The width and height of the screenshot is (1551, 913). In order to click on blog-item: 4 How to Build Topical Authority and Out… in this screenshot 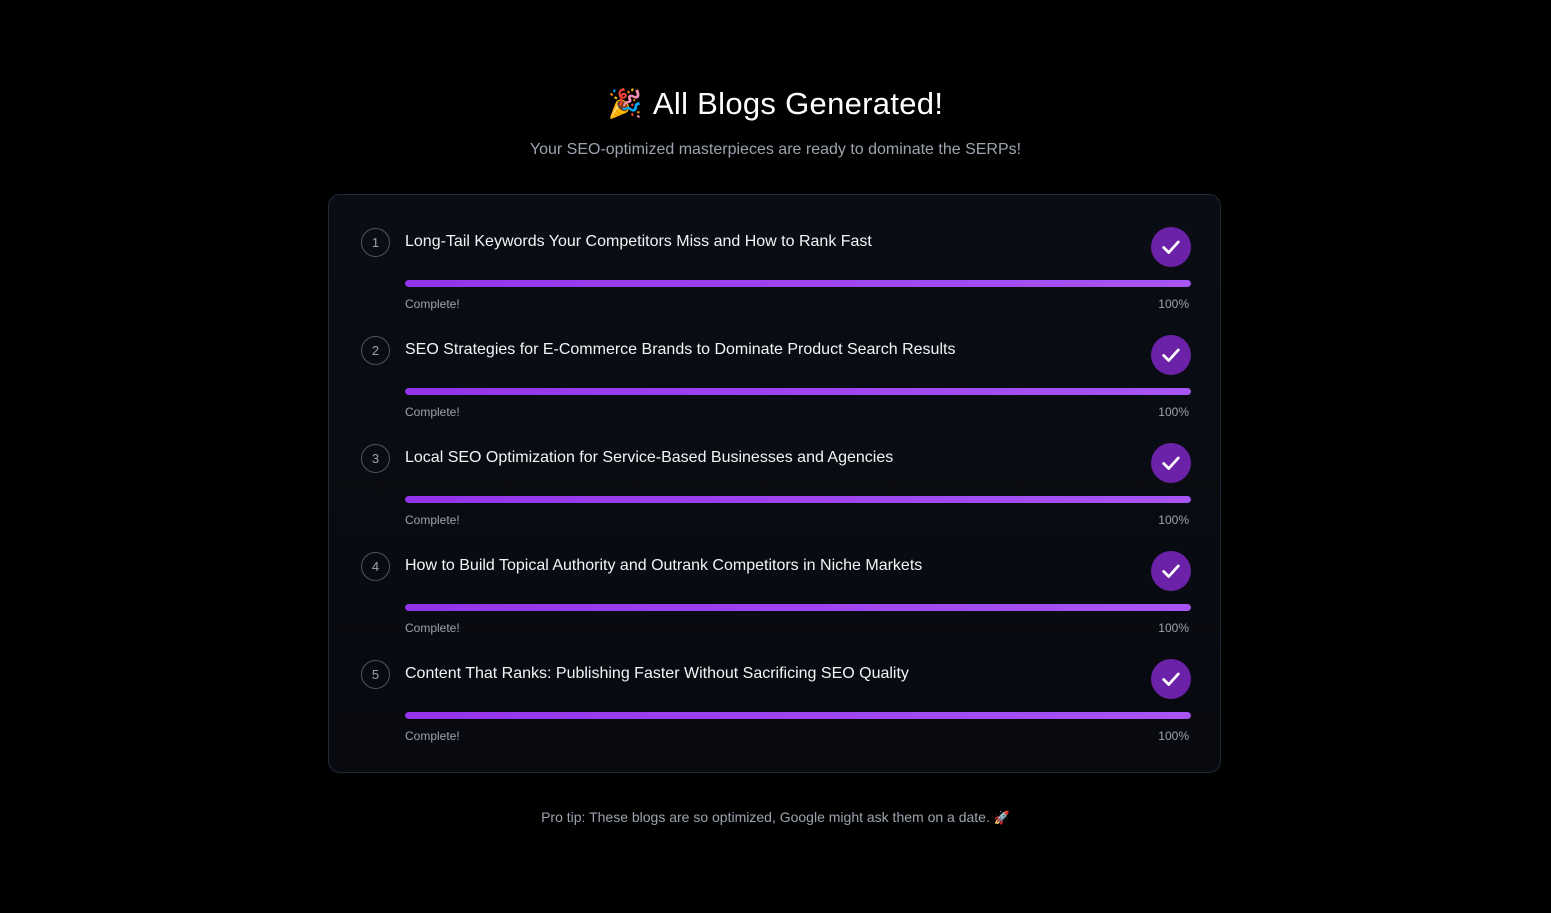, I will do `click(776, 601)`.